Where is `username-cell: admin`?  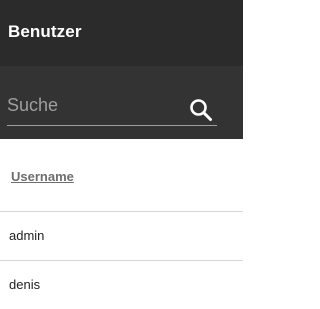
username-cell: admin is located at coordinates (27, 235).